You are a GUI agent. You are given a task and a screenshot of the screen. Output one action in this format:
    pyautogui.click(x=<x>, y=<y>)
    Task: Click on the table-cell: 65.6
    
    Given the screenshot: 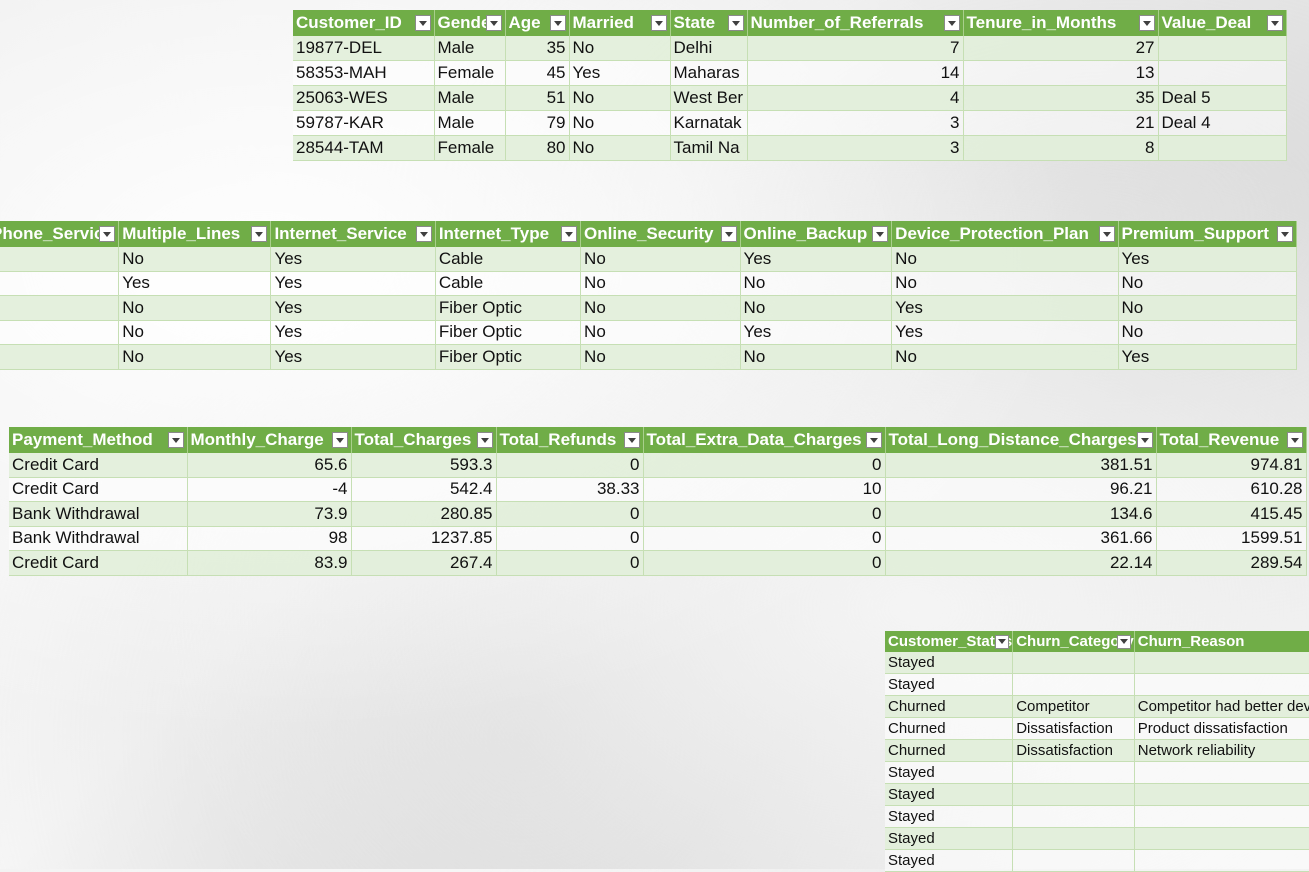 What is the action you would take?
    pyautogui.click(x=269, y=465)
    